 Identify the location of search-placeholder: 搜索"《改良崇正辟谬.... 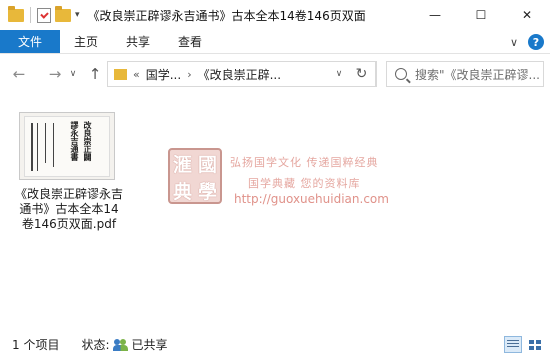
(477, 74).